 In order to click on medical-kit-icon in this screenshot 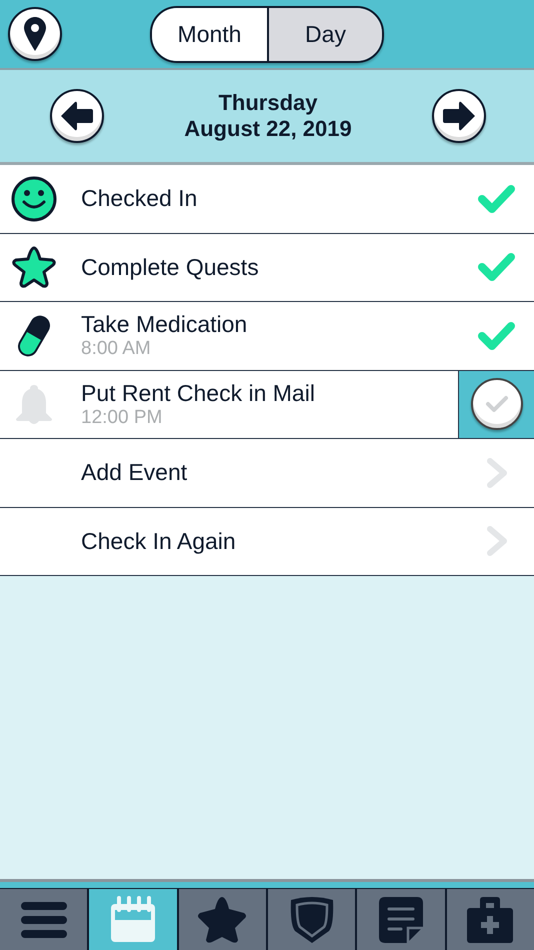, I will do `click(490, 920)`.